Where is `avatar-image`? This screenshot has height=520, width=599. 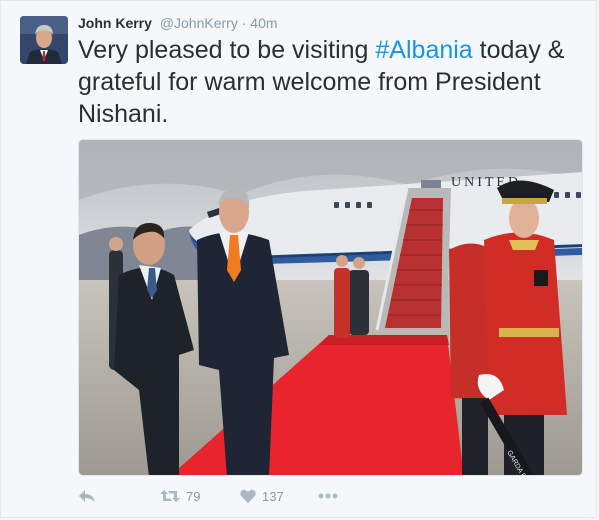 avatar-image is located at coordinates (44, 40).